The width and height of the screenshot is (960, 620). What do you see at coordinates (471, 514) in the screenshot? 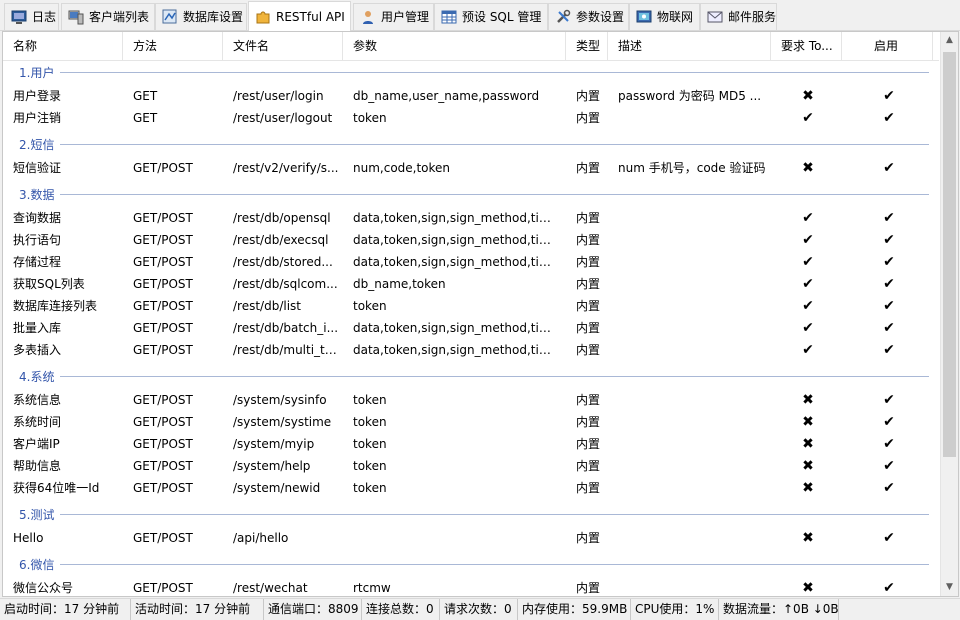
I see `group-header: 5.测试` at bounding box center [471, 514].